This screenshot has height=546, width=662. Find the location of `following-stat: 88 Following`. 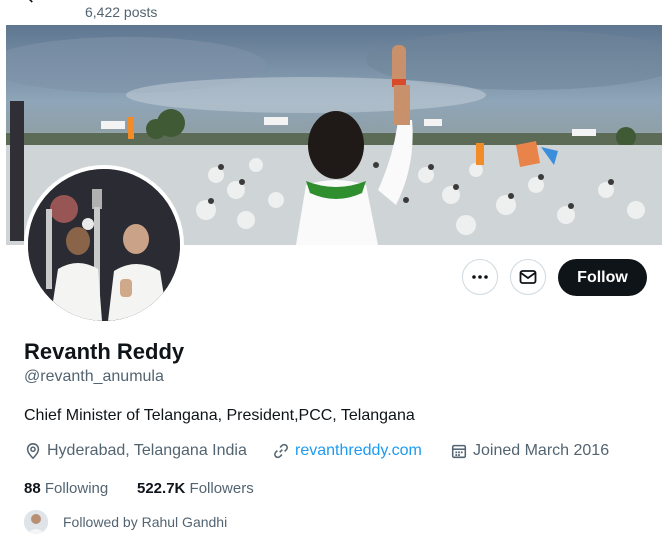

following-stat: 88 Following is located at coordinates (66, 488).